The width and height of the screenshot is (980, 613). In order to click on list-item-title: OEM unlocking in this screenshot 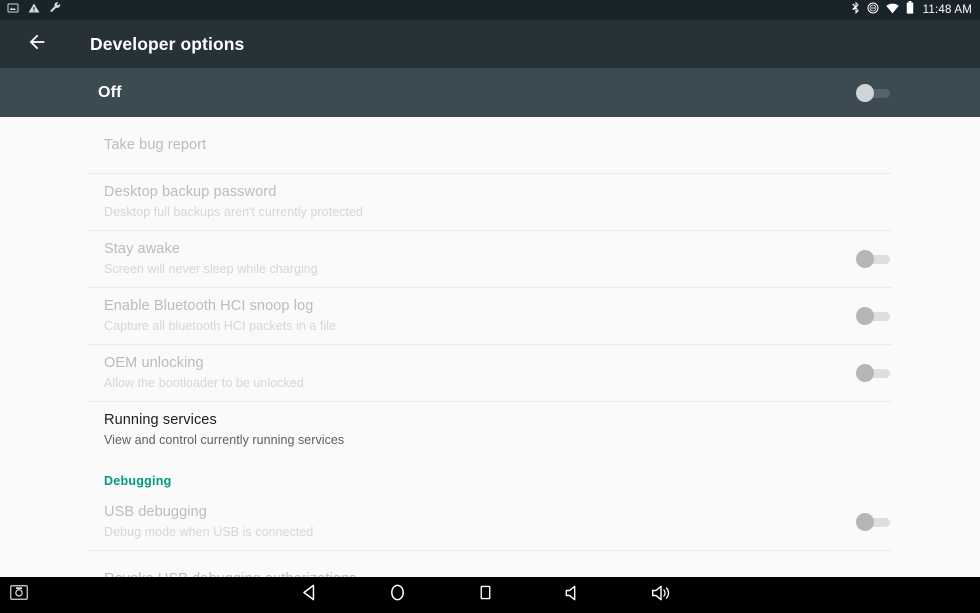, I will do `click(154, 363)`.